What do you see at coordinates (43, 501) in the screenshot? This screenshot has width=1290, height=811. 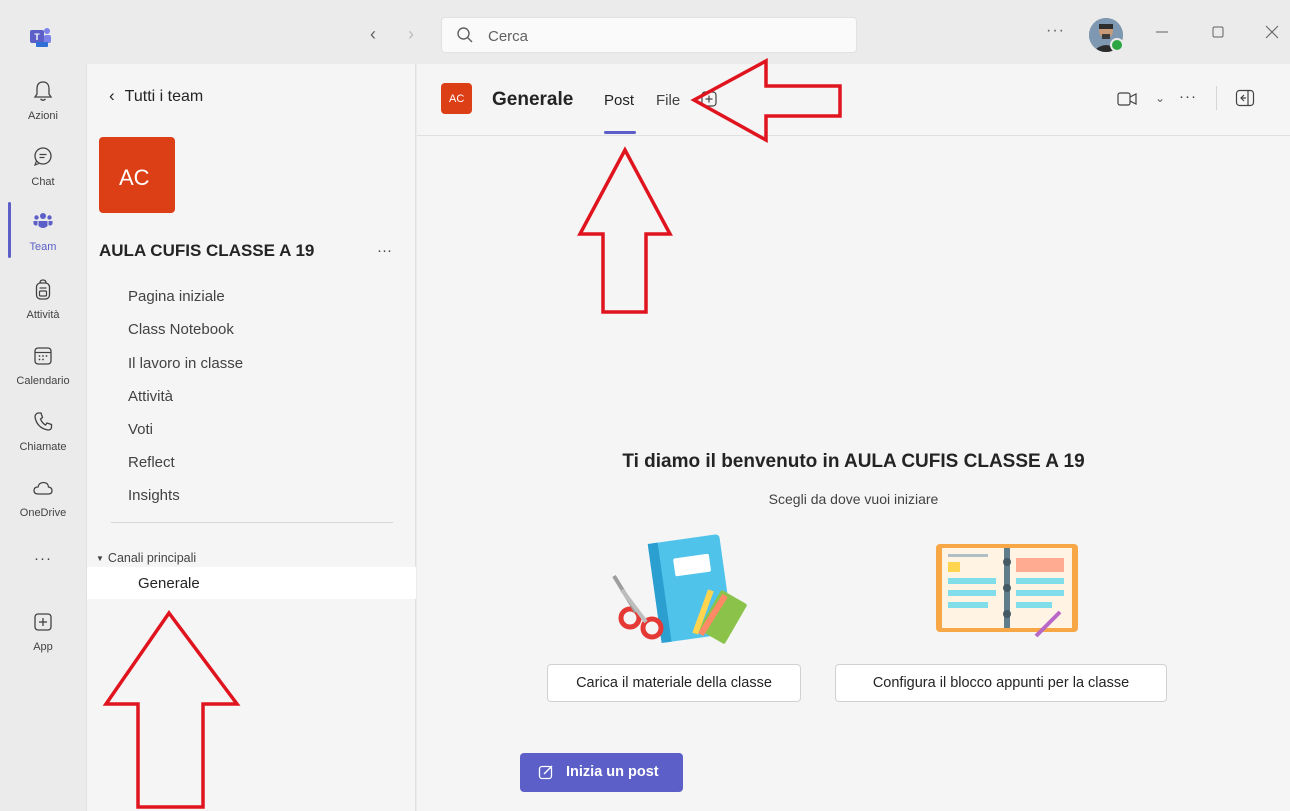 I see `rail-item-onedrive: OneDrive` at bounding box center [43, 501].